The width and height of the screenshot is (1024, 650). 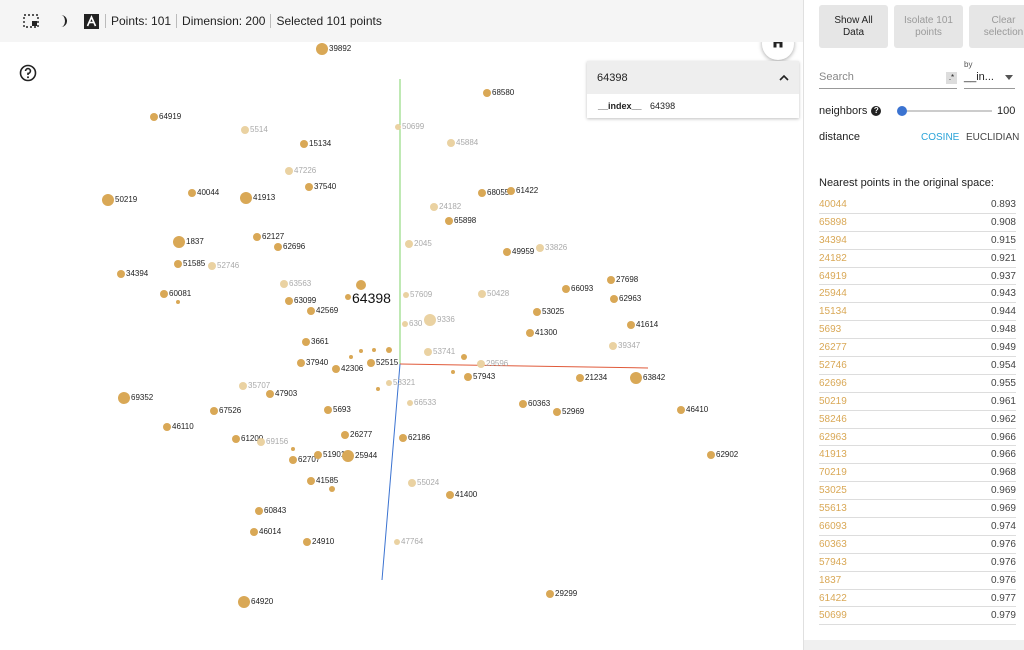 I want to click on scatter-point: 52746, so click(x=223, y=266).